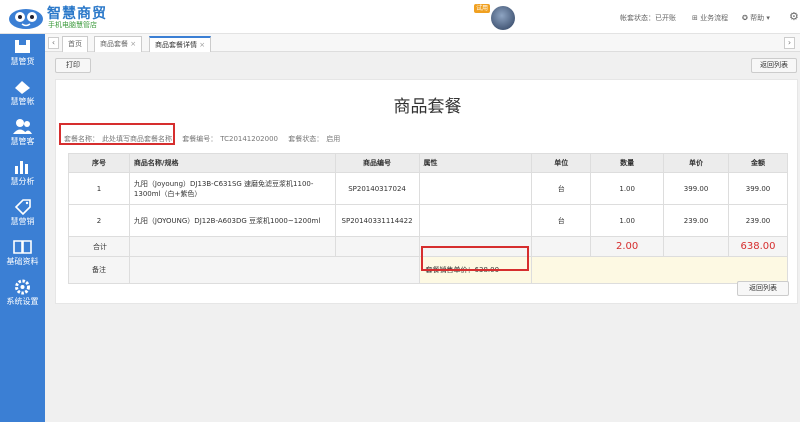 This screenshot has height=422, width=800. Describe the element at coordinates (696, 163) in the screenshot. I see `col-header-price: 单价` at that location.